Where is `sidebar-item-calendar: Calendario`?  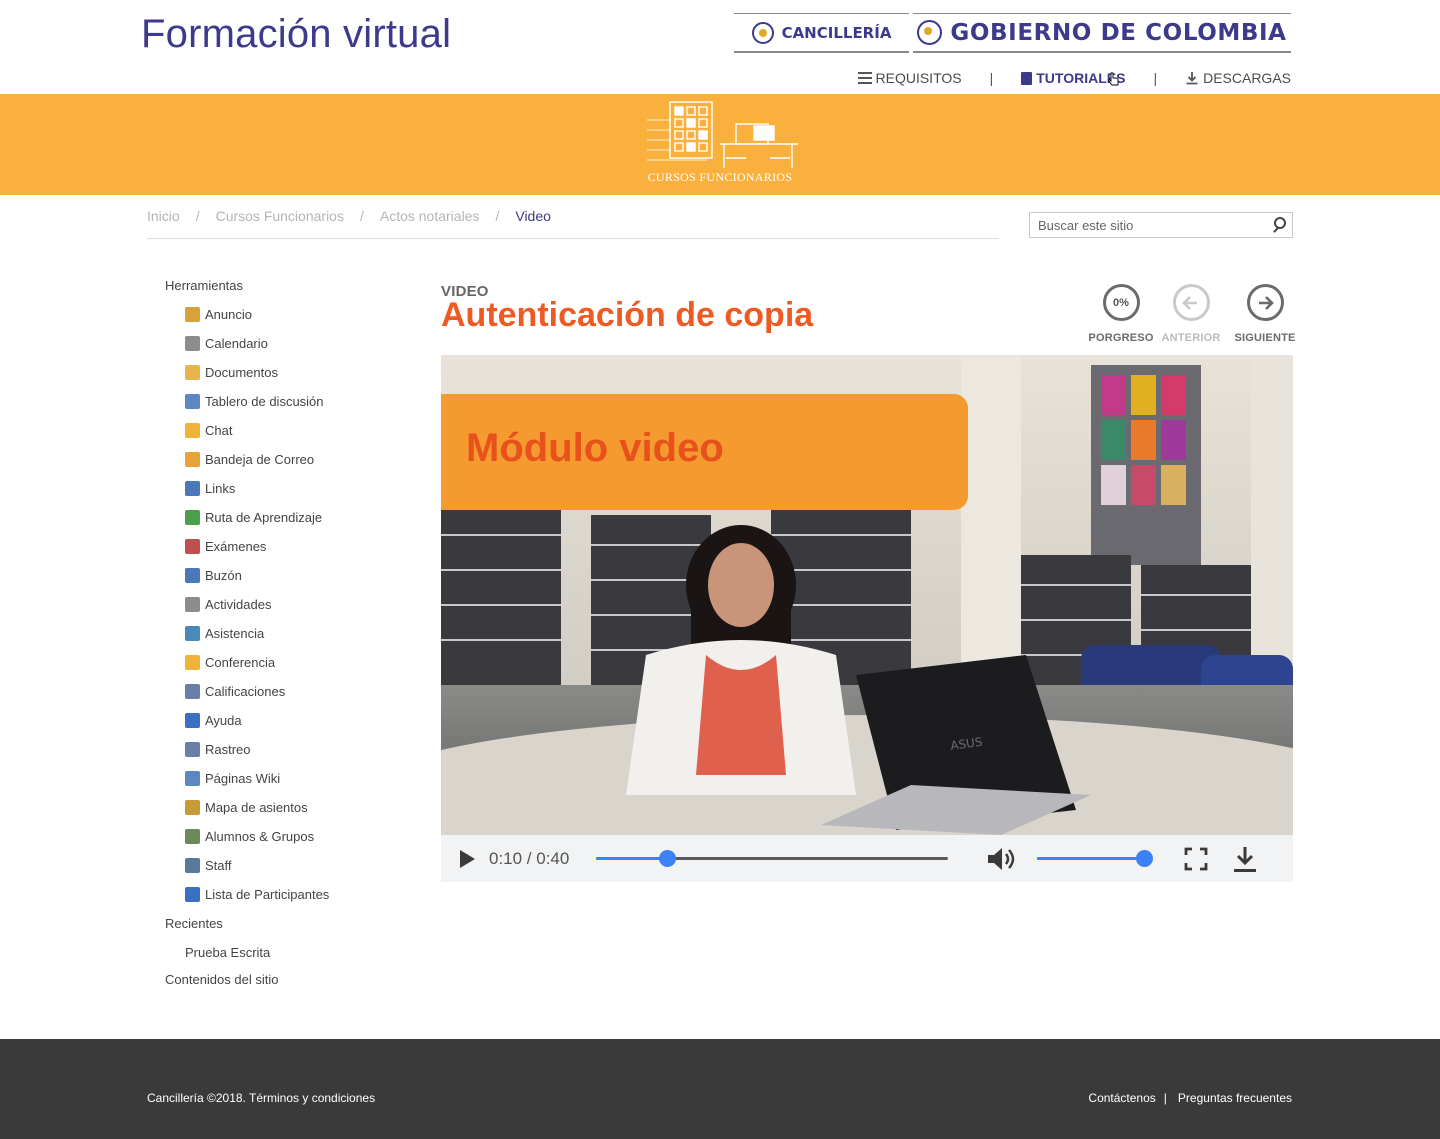
sidebar-item-calendar: Calendario is located at coordinates (285, 350).